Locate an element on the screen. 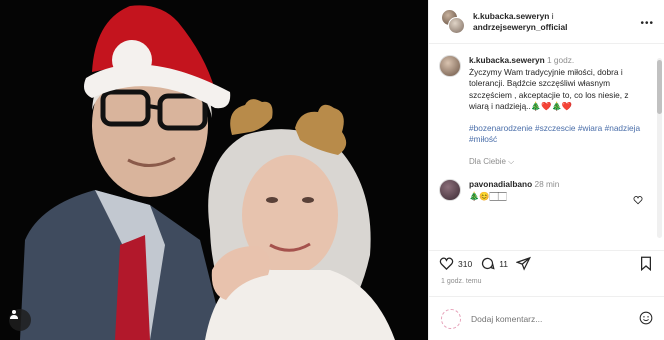  comment-item: pavonadialbano 28 min 🎄😊🏻🏻 is located at coordinates (540, 186).